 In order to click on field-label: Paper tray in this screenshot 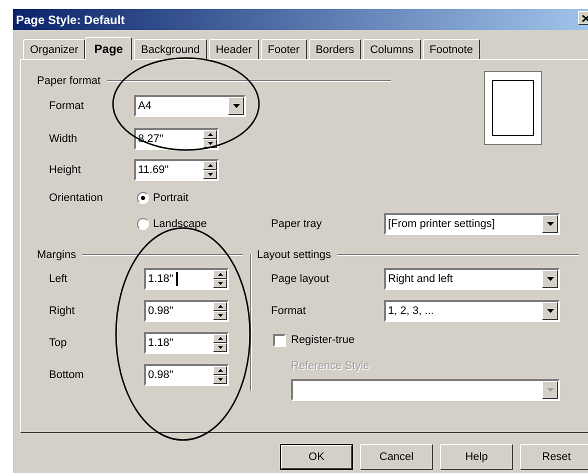, I will do `click(297, 224)`.